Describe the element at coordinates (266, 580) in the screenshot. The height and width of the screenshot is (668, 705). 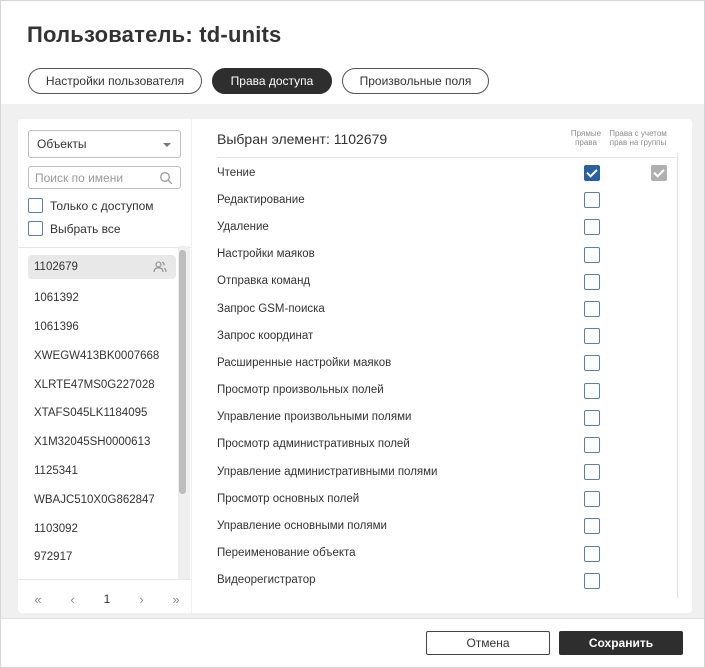
I see `permission-label: Видеорегистратор` at that location.